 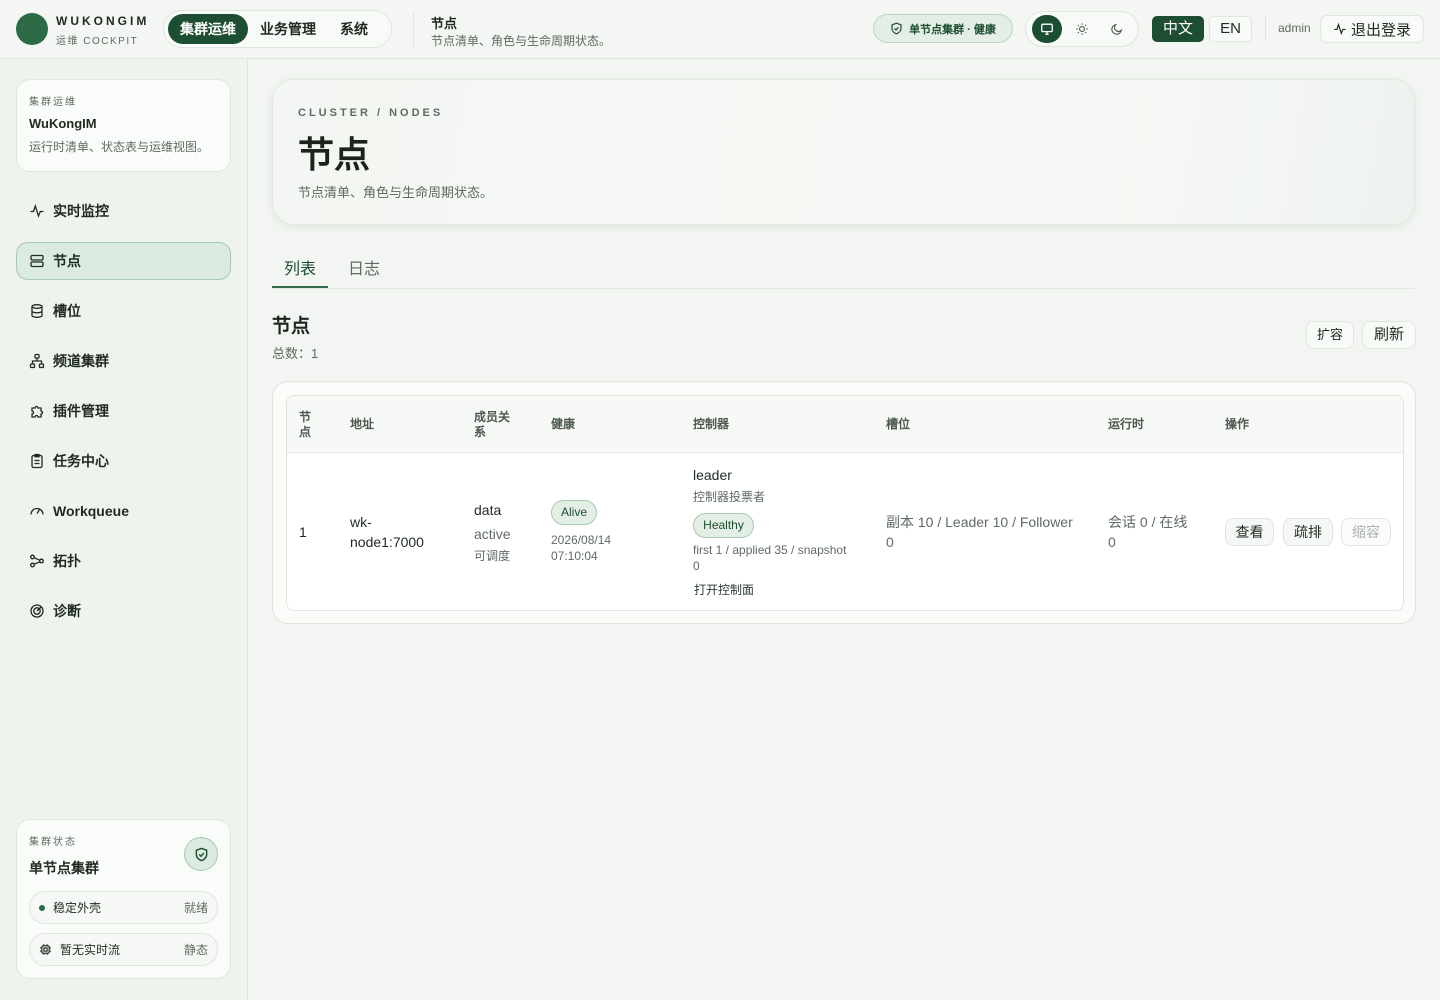 What do you see at coordinates (1380, 30) in the screenshot?
I see `logout-label: 退出登录` at bounding box center [1380, 30].